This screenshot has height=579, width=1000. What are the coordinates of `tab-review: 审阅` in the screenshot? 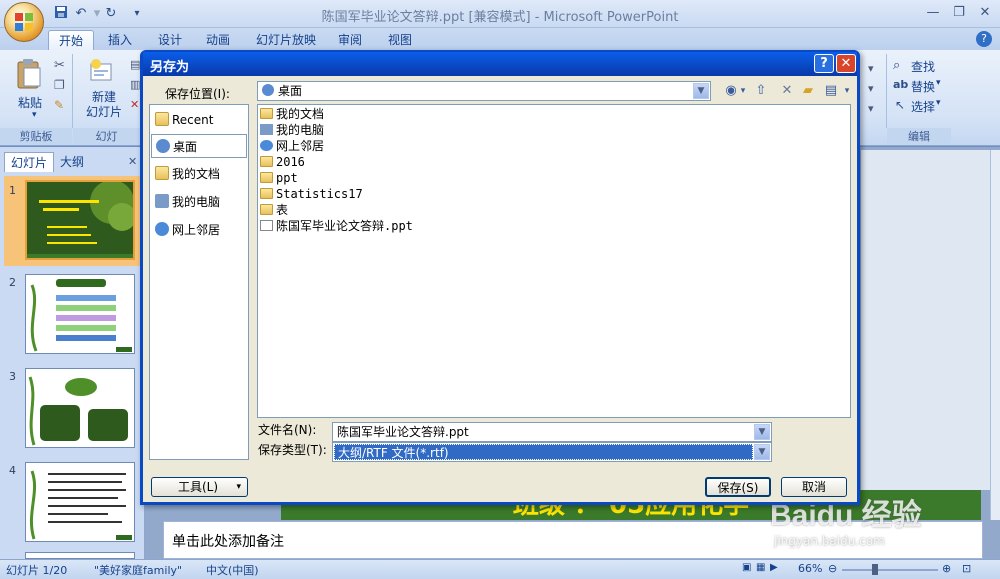 It's located at (350, 40).